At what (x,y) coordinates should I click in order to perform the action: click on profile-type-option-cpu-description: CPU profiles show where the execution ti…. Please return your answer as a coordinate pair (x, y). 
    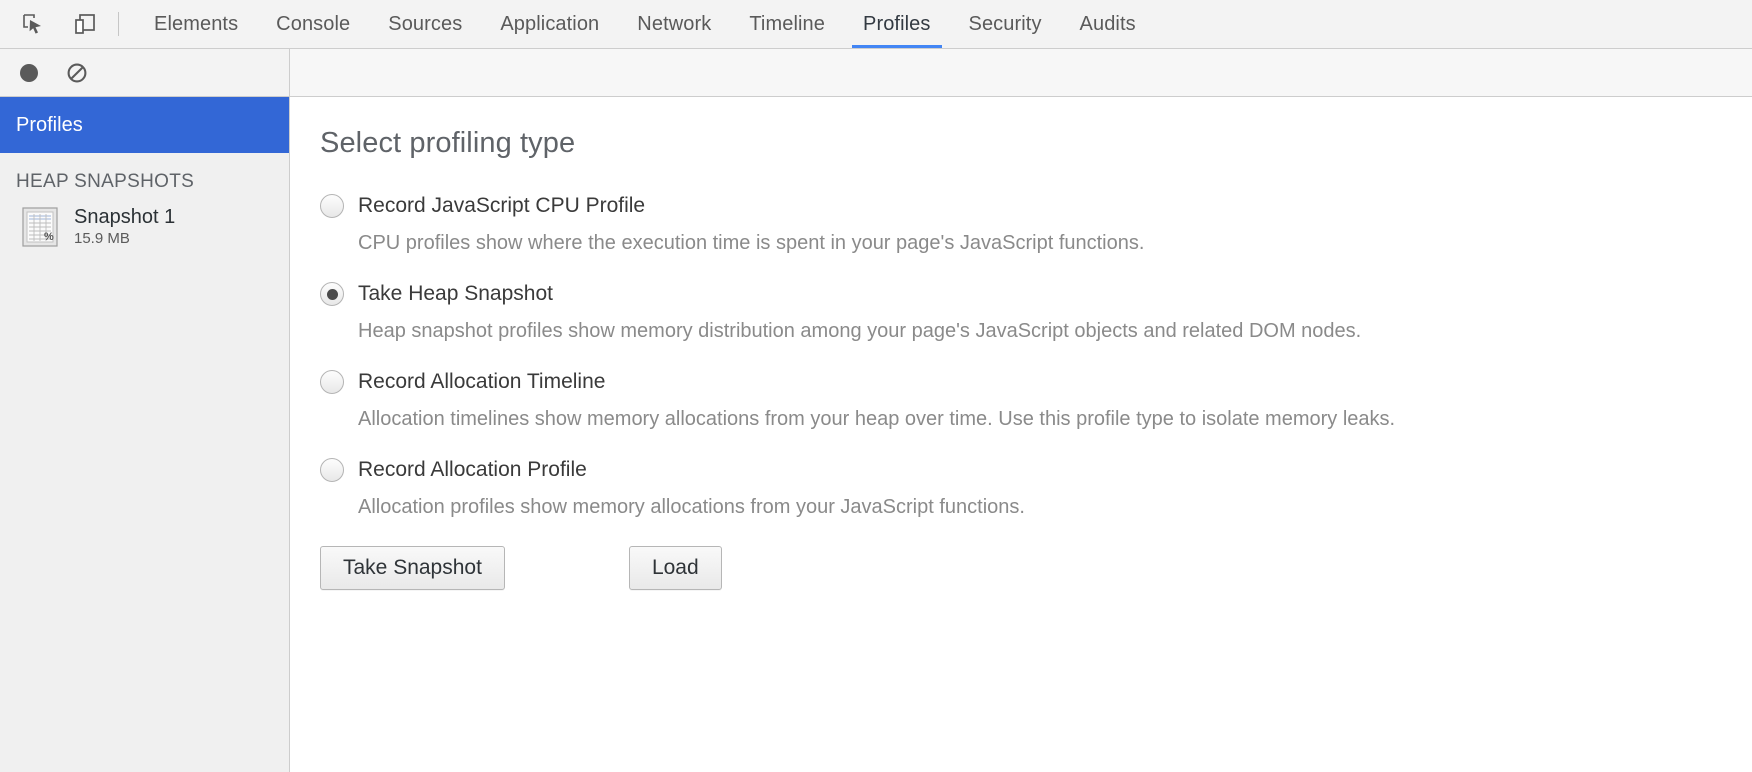
    Looking at the image, I should click on (751, 243).